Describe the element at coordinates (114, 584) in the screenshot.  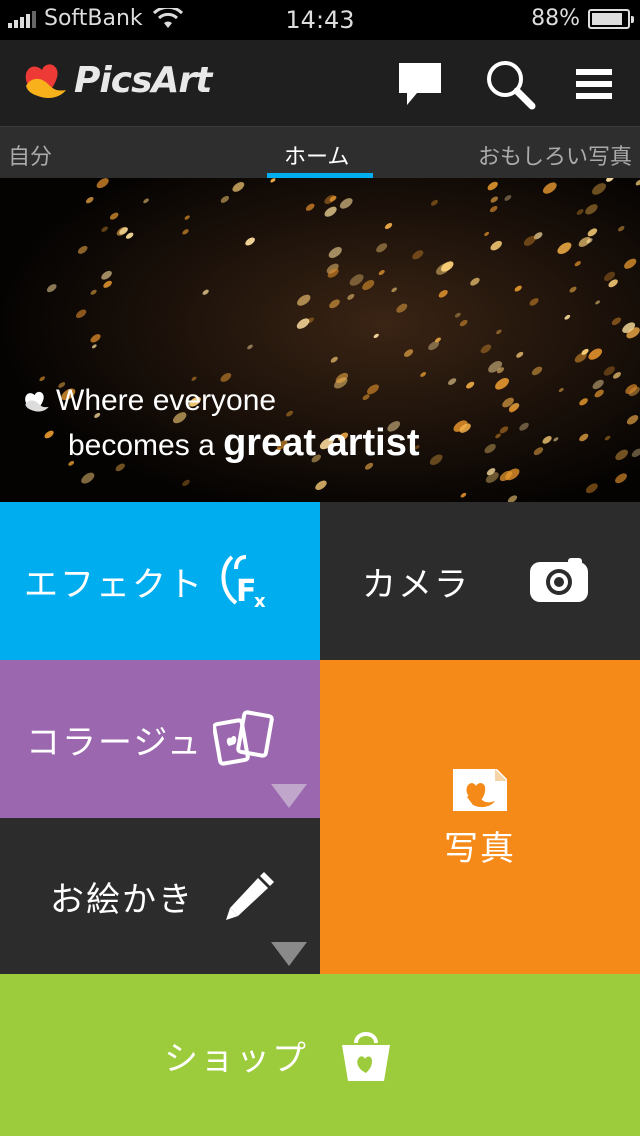
I see `effects-label: エフェクト` at that location.